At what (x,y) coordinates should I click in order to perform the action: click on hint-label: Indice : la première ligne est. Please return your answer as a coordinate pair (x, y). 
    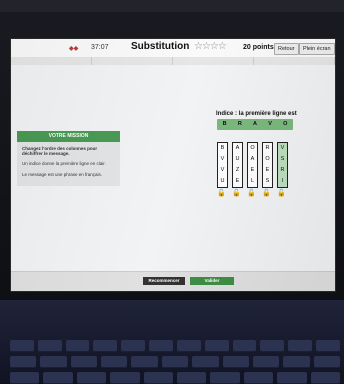
    Looking at the image, I should click on (256, 114).